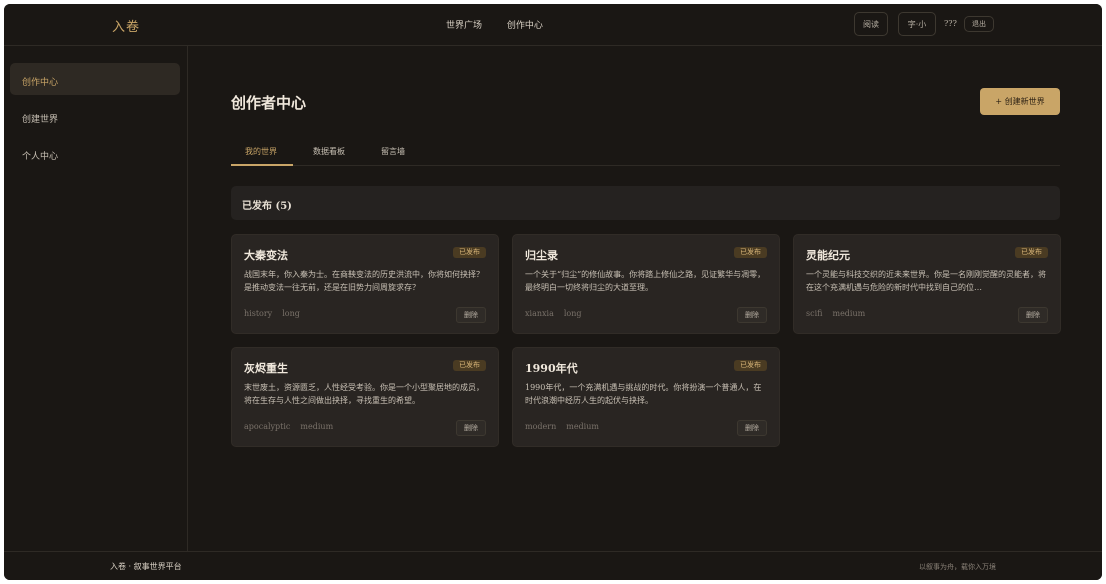 This screenshot has height=584, width=1106. Describe the element at coordinates (269, 103) in the screenshot. I see `page-title: 创作者中心` at that location.